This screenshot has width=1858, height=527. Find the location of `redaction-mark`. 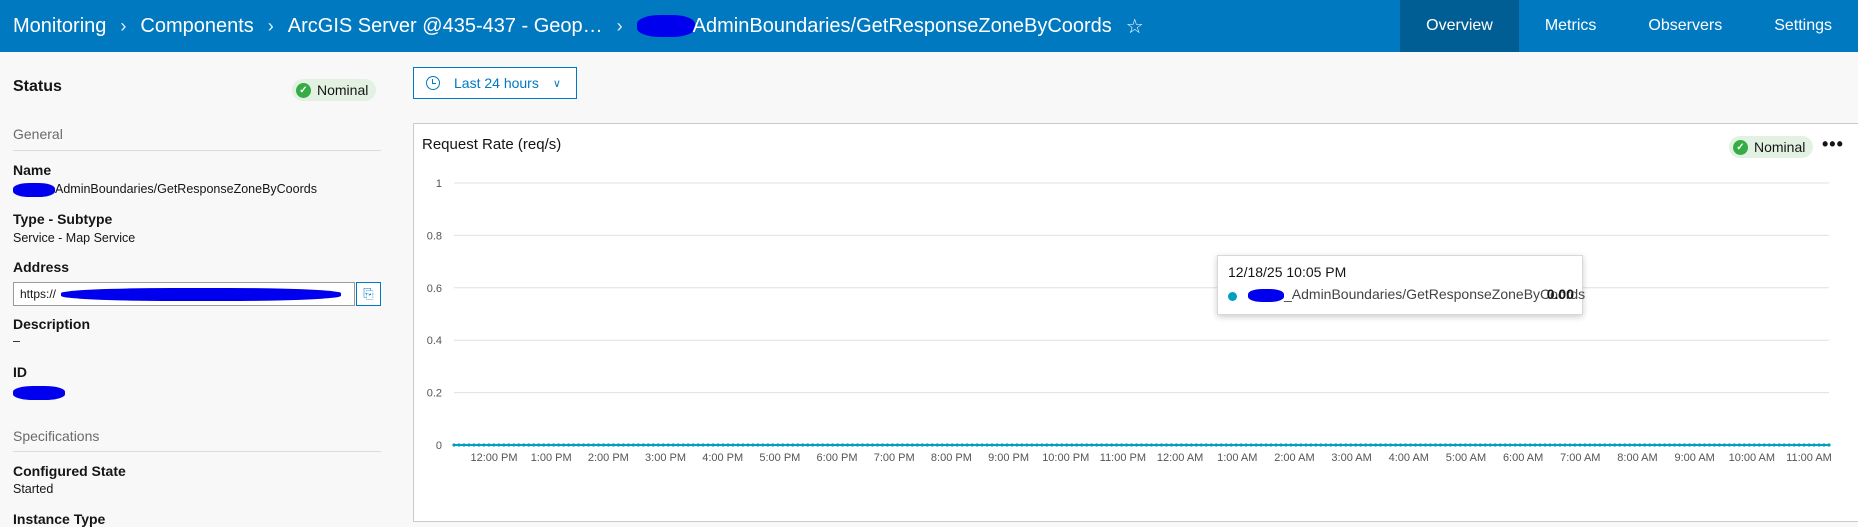

redaction-mark is located at coordinates (1266, 295).